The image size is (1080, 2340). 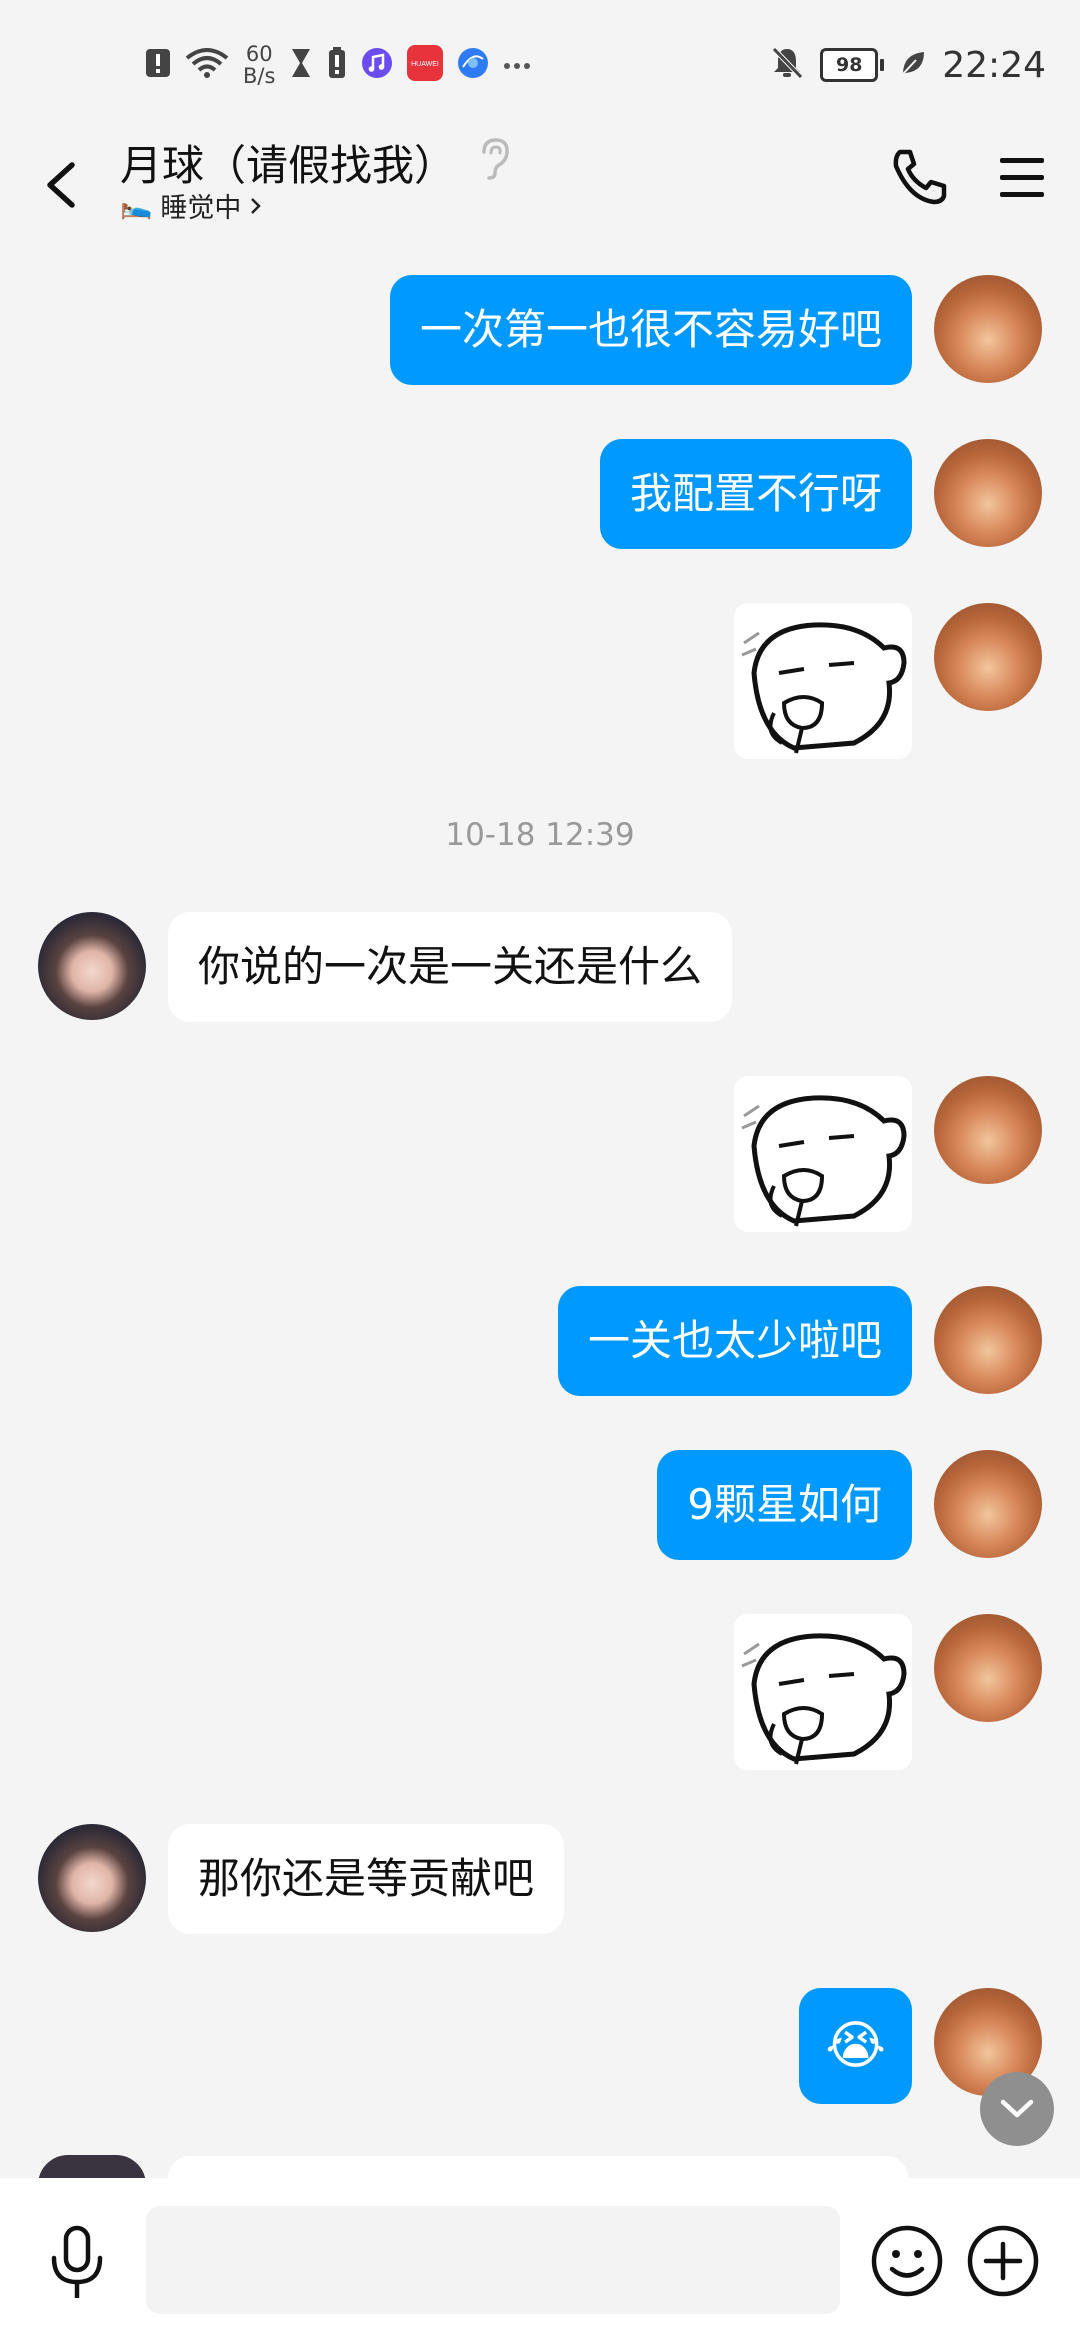 What do you see at coordinates (493, 2260) in the screenshot?
I see `message-input` at bounding box center [493, 2260].